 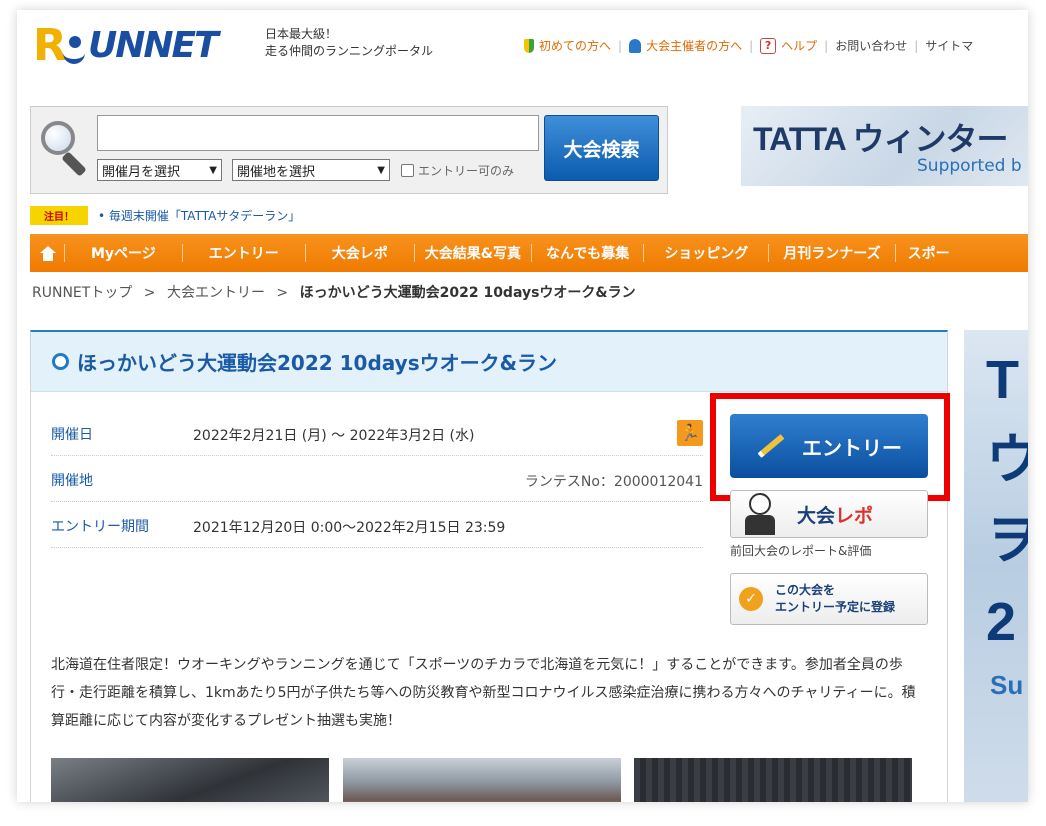 I want to click on runner-icon: 🏃, so click(x=690, y=433).